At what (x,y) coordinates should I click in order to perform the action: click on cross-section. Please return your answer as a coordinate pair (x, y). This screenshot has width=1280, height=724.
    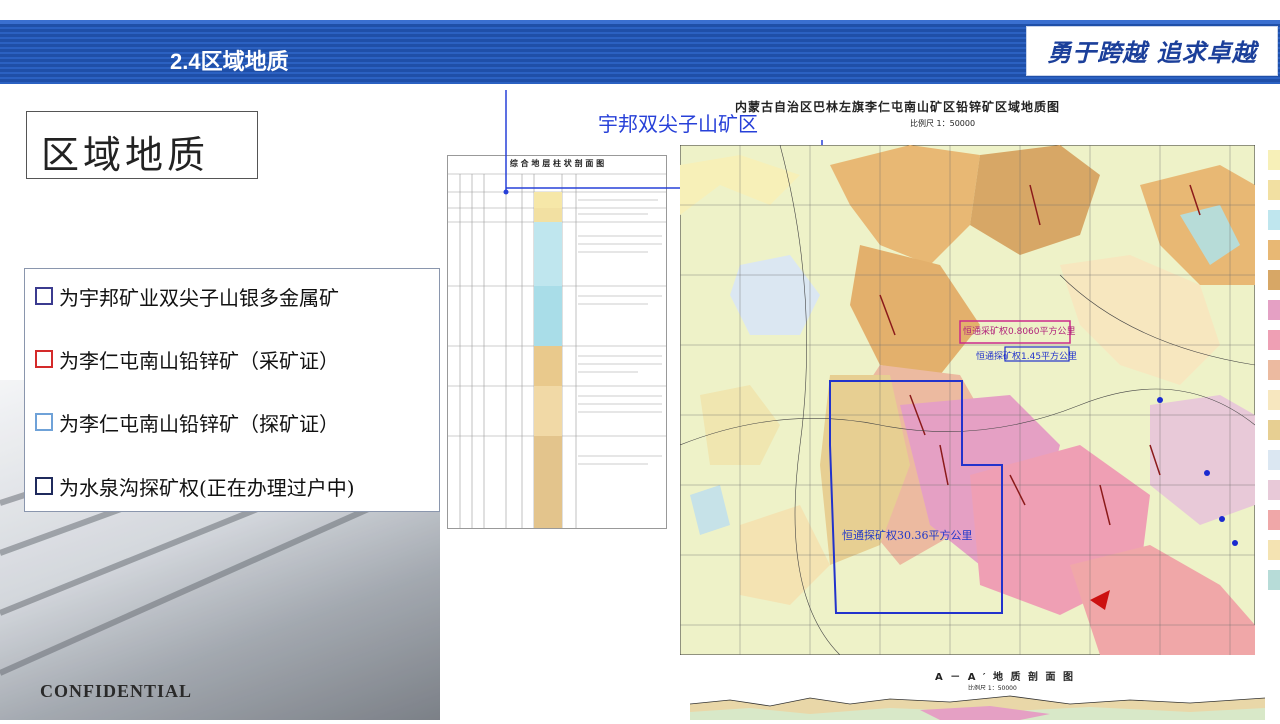
    Looking at the image, I should click on (977, 705).